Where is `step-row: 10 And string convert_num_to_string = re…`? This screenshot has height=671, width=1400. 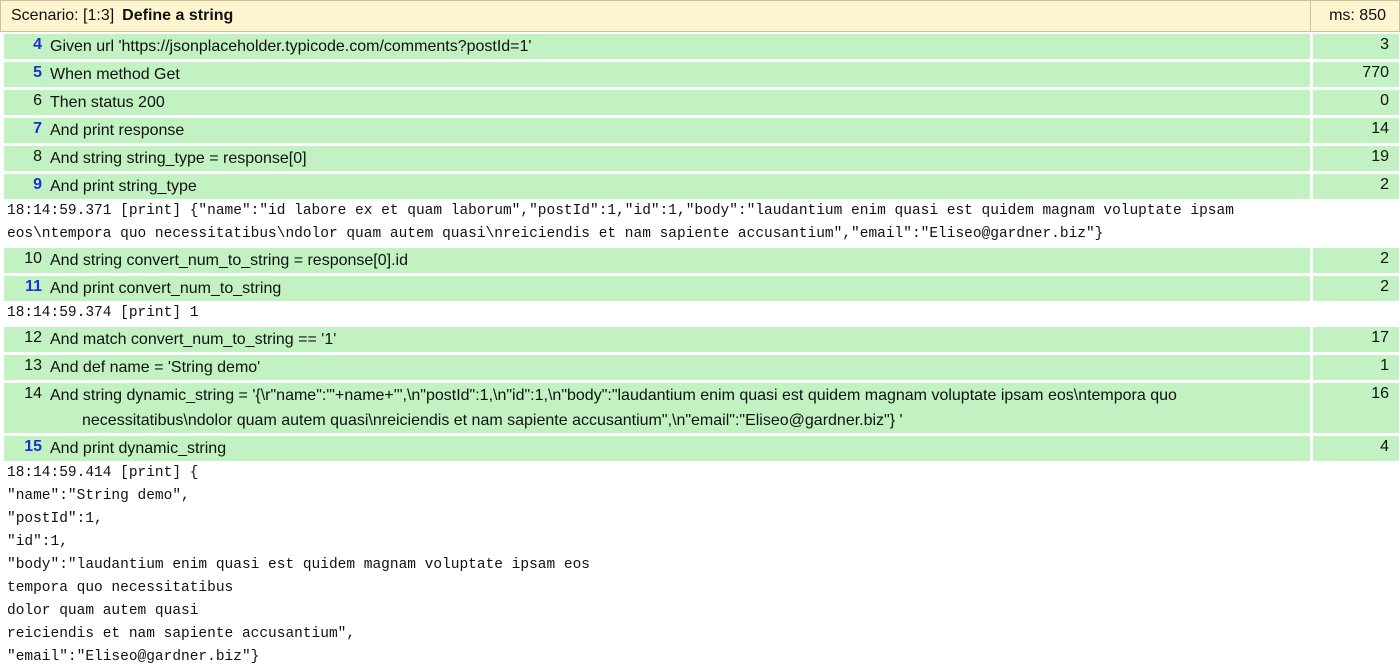
step-row: 10 And string convert_num_to_string = re… is located at coordinates (701, 260).